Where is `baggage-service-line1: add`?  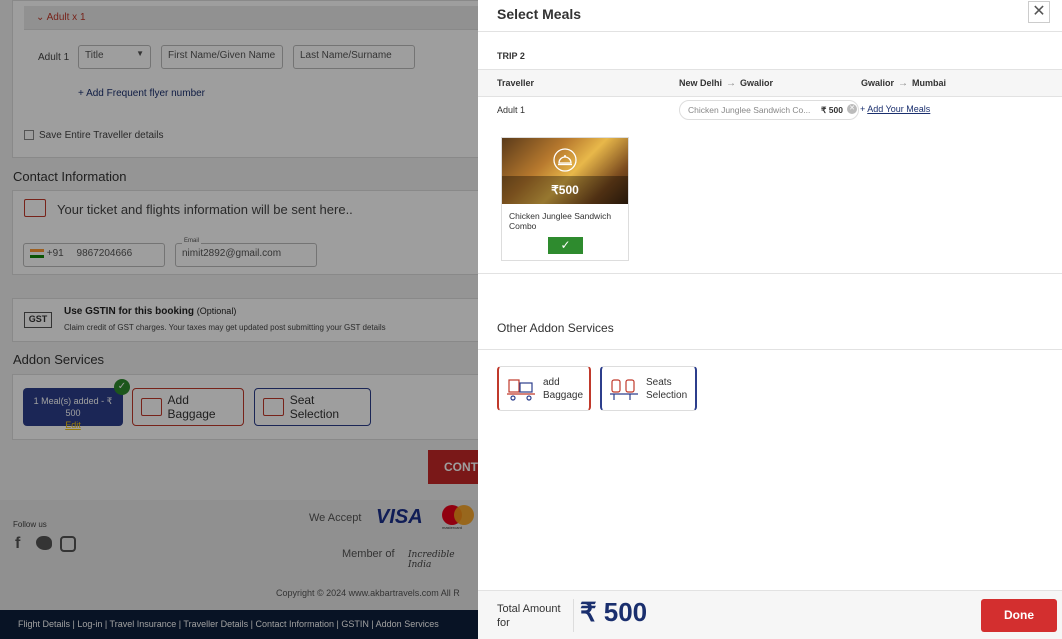 baggage-service-line1: add is located at coordinates (551, 382).